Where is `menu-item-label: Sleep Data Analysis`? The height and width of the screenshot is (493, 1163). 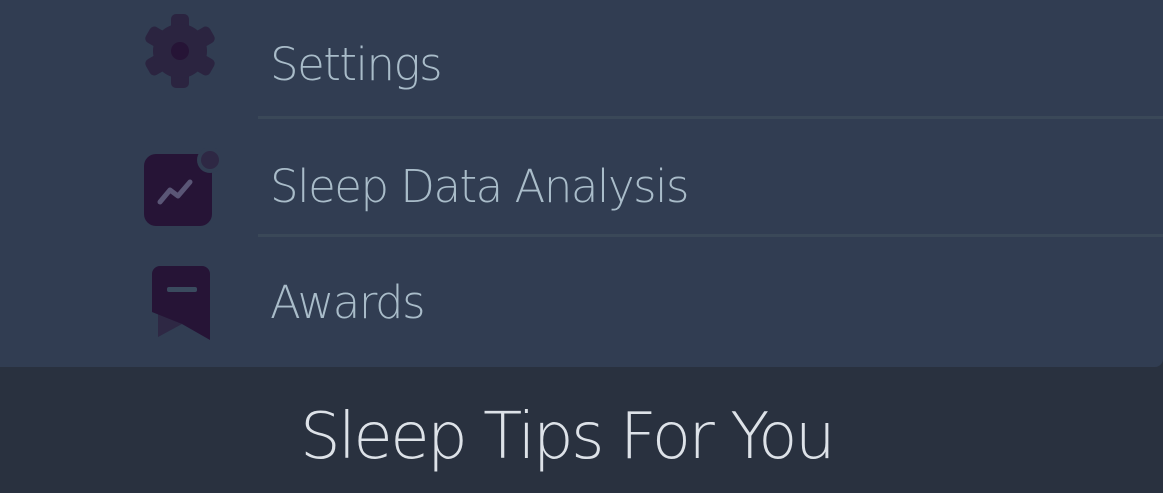
menu-item-label: Sleep Data Analysis is located at coordinates (479, 186).